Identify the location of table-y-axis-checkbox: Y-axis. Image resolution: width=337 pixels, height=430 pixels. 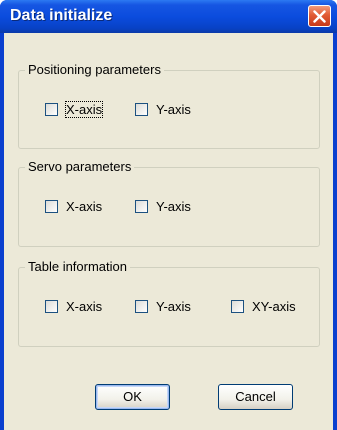
(163, 306).